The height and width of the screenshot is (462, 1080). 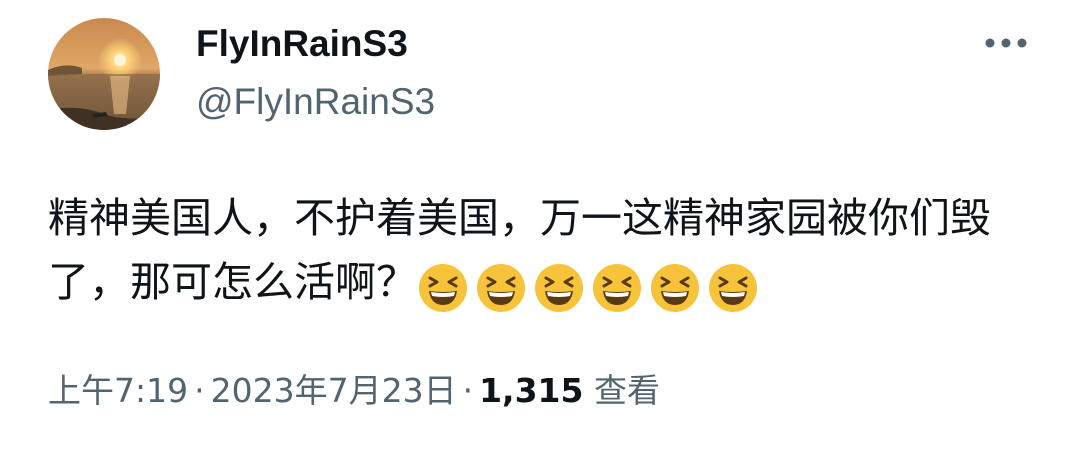 What do you see at coordinates (334, 390) in the screenshot?
I see `tweet-date: 2023年7月23日` at bounding box center [334, 390].